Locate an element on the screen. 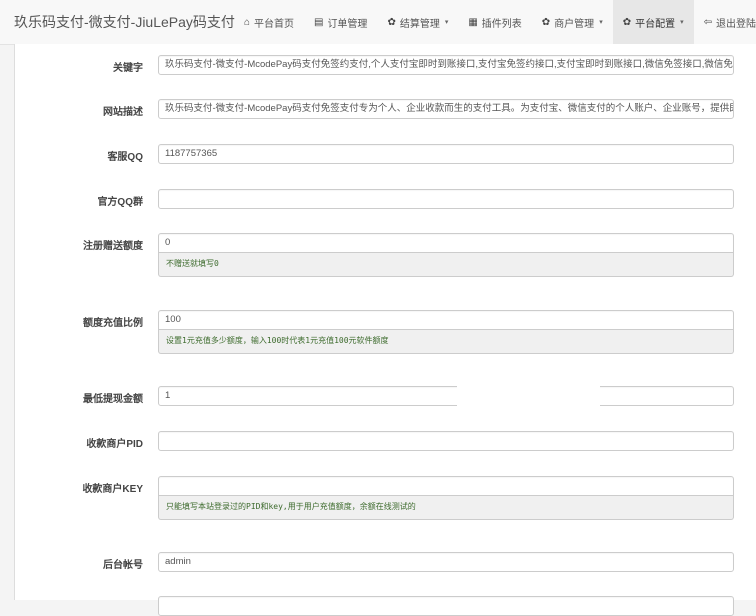 This screenshot has height=616, width=756. nav-logout-label: 退出登陆 is located at coordinates (736, 24).